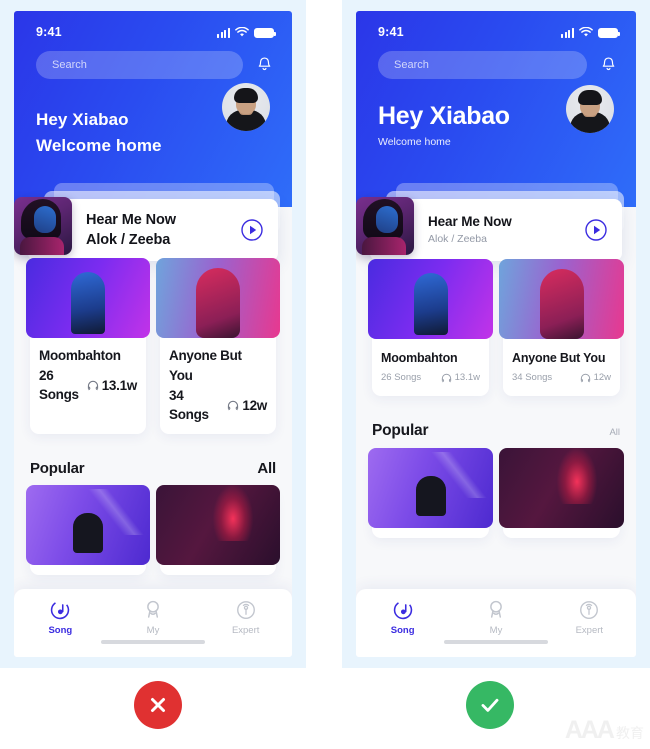 This screenshot has height=749, width=650. Describe the element at coordinates (385, 226) in the screenshot. I see `now-playing-artwork` at that location.